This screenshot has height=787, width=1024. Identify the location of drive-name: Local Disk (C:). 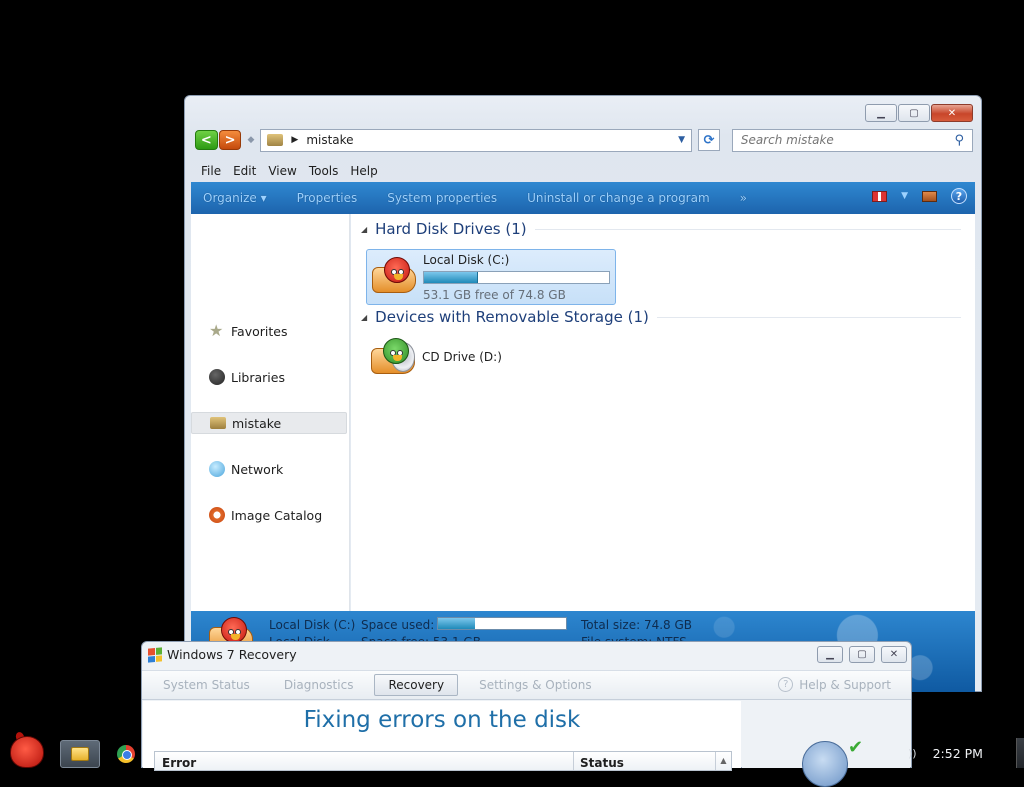
(466, 260).